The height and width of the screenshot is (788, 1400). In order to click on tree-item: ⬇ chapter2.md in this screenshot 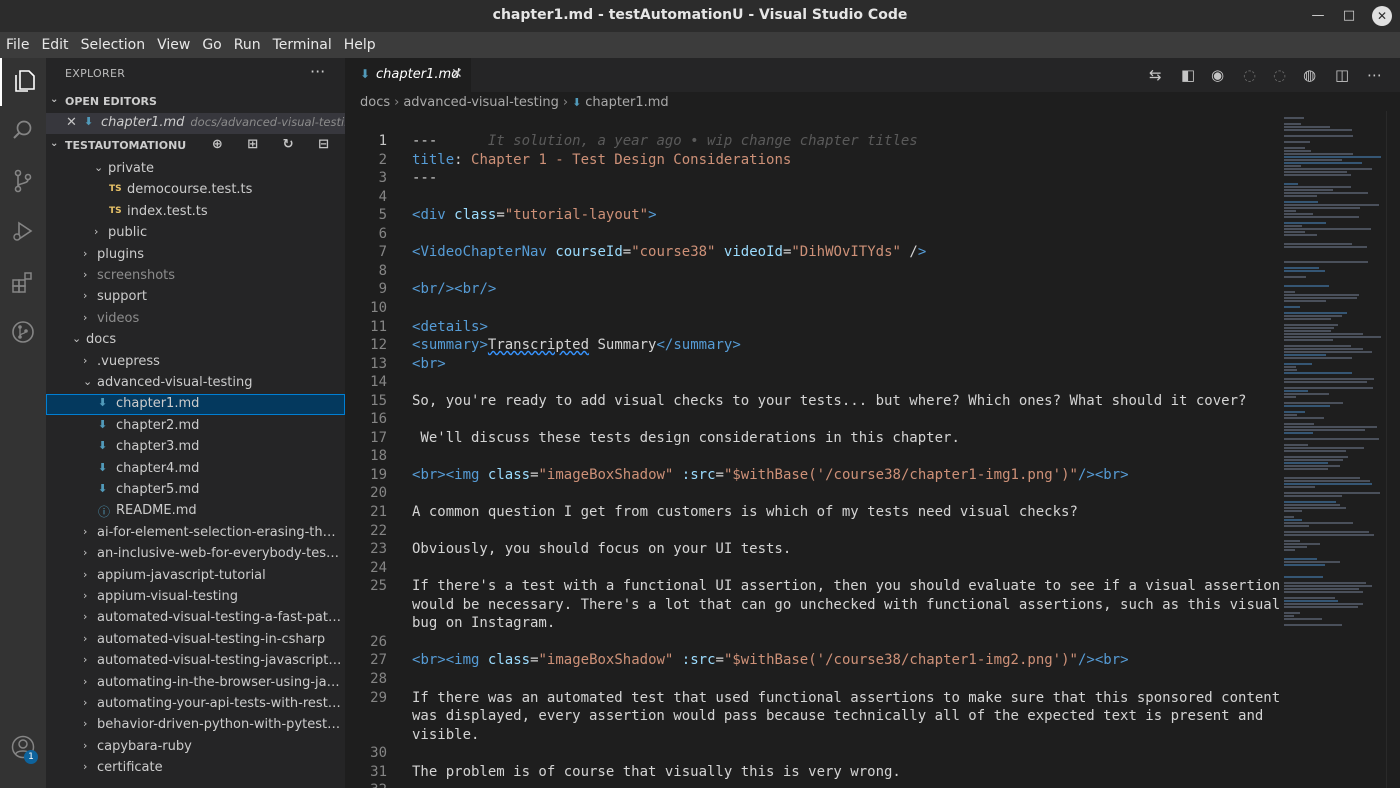, I will do `click(195, 426)`.